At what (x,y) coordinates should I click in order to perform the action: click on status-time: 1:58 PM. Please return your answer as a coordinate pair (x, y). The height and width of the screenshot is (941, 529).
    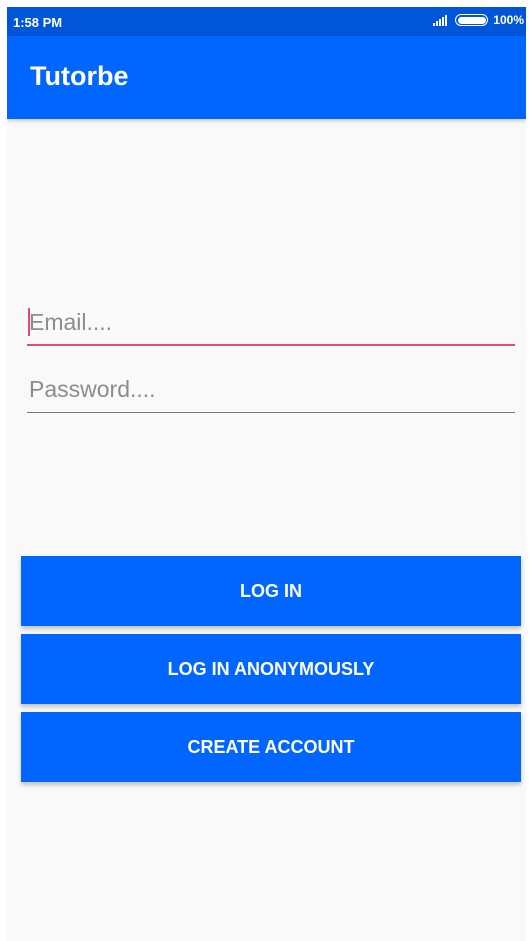
    Looking at the image, I should click on (38, 22).